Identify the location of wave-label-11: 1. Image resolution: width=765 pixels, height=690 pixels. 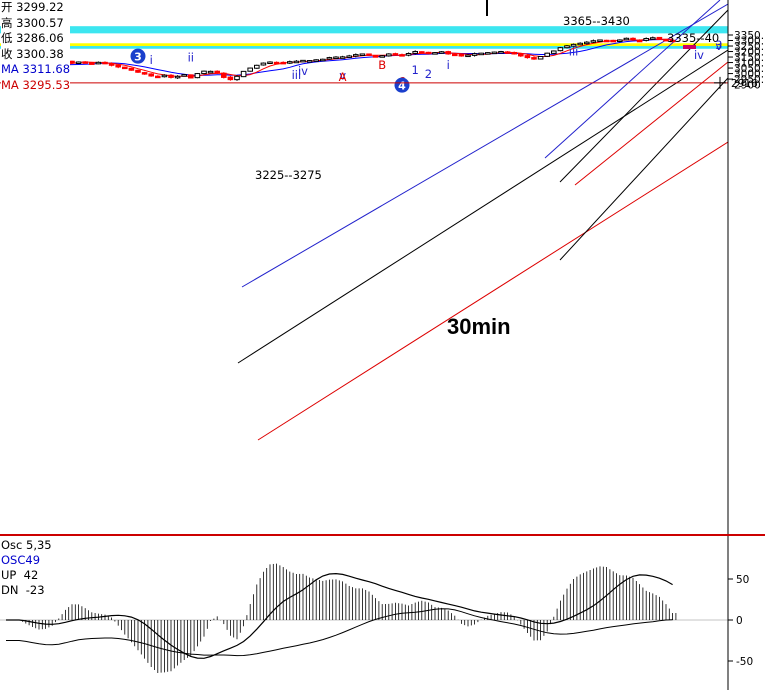
(415, 70).